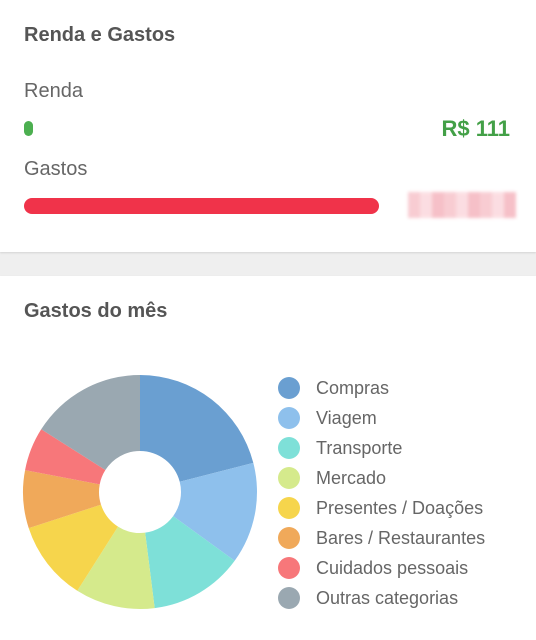 The height and width of the screenshot is (640, 536). What do you see at coordinates (56, 169) in the screenshot?
I see `expense-label: Gastos` at bounding box center [56, 169].